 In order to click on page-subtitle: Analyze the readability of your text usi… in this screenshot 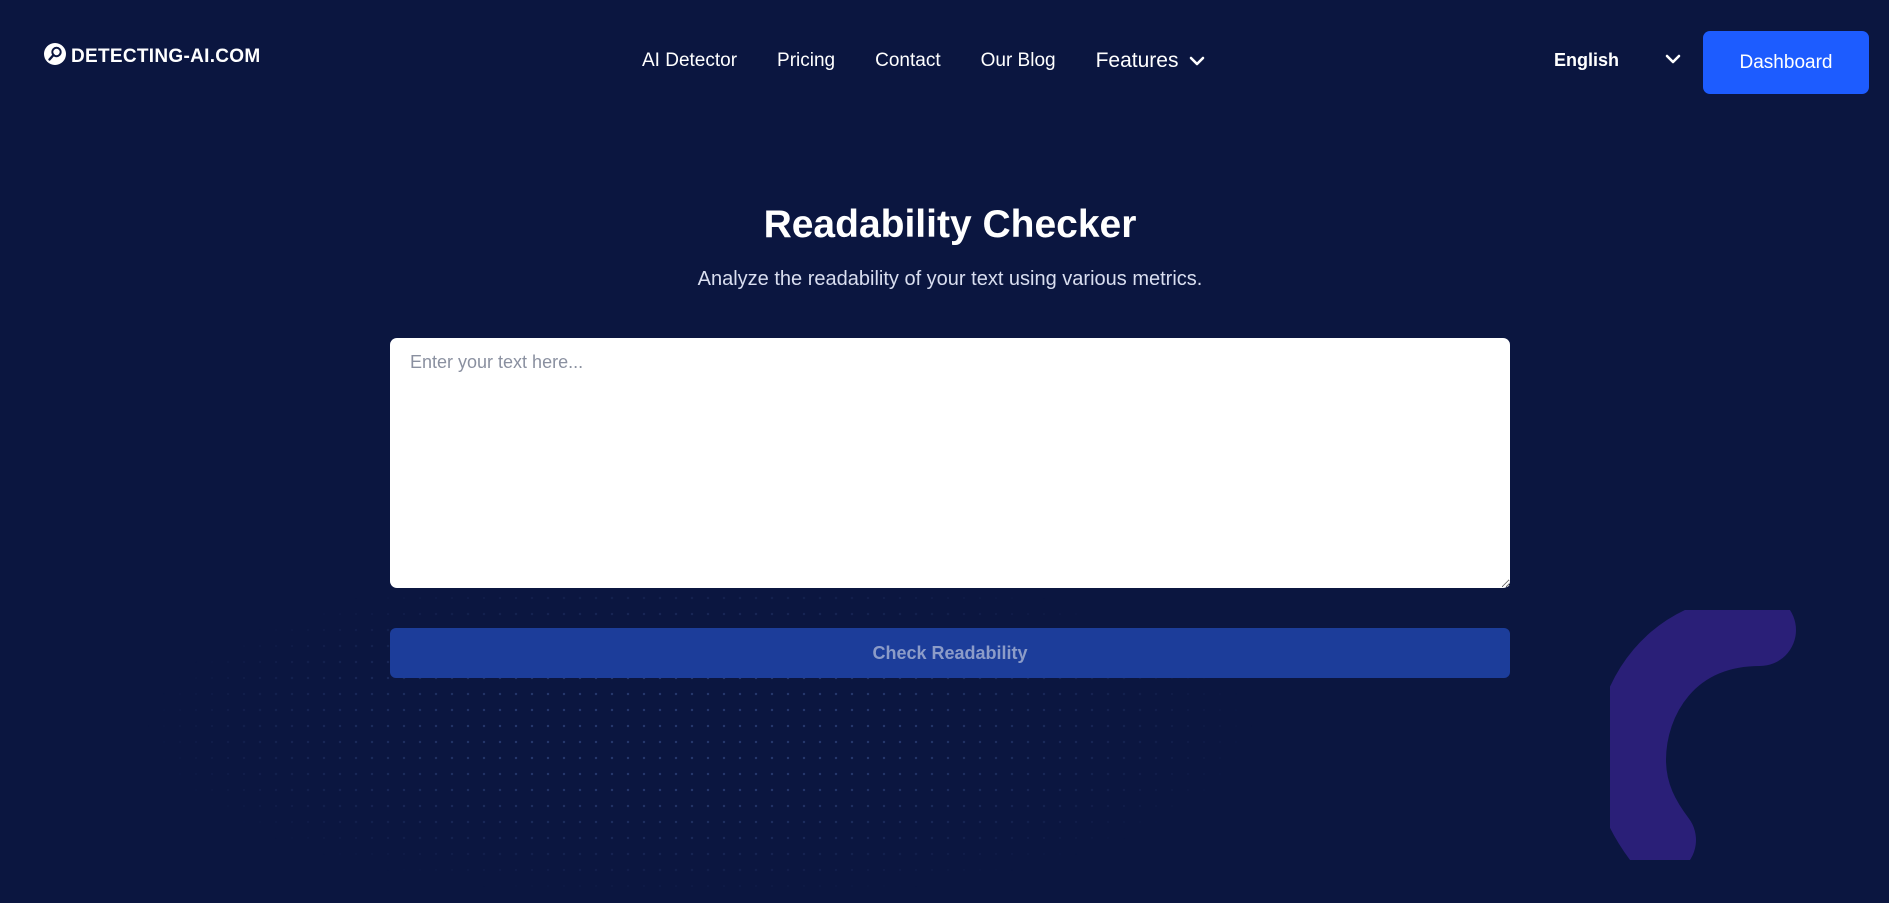, I will do `click(950, 279)`.